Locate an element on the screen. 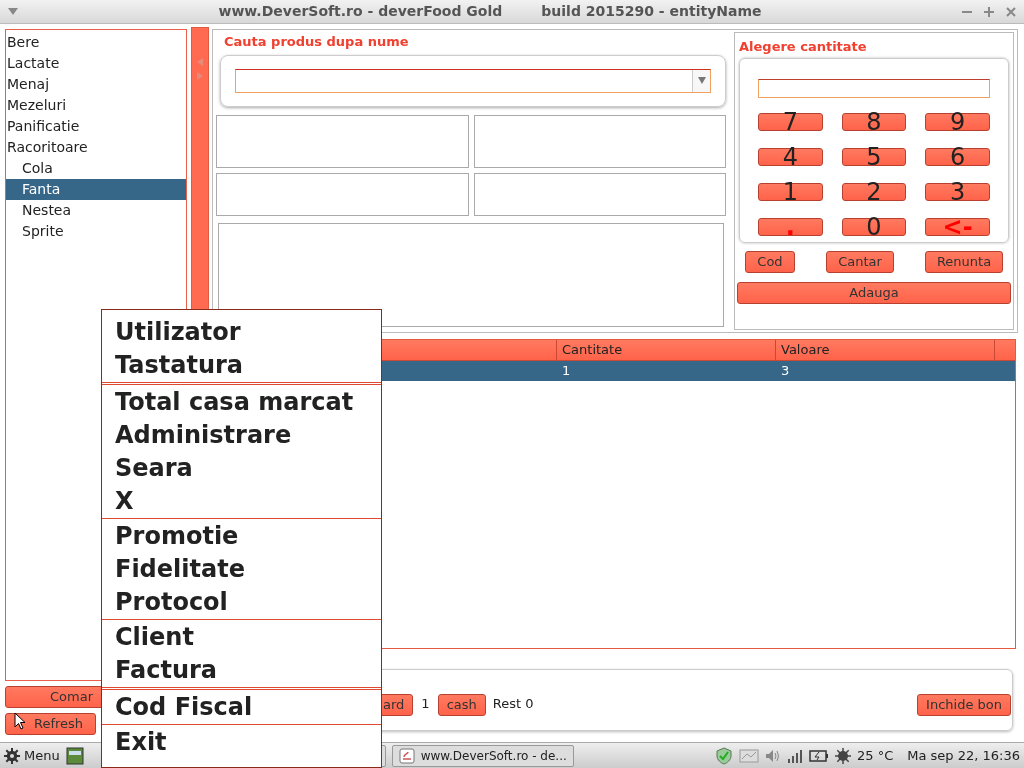  category-item: Cola is located at coordinates (96, 168).